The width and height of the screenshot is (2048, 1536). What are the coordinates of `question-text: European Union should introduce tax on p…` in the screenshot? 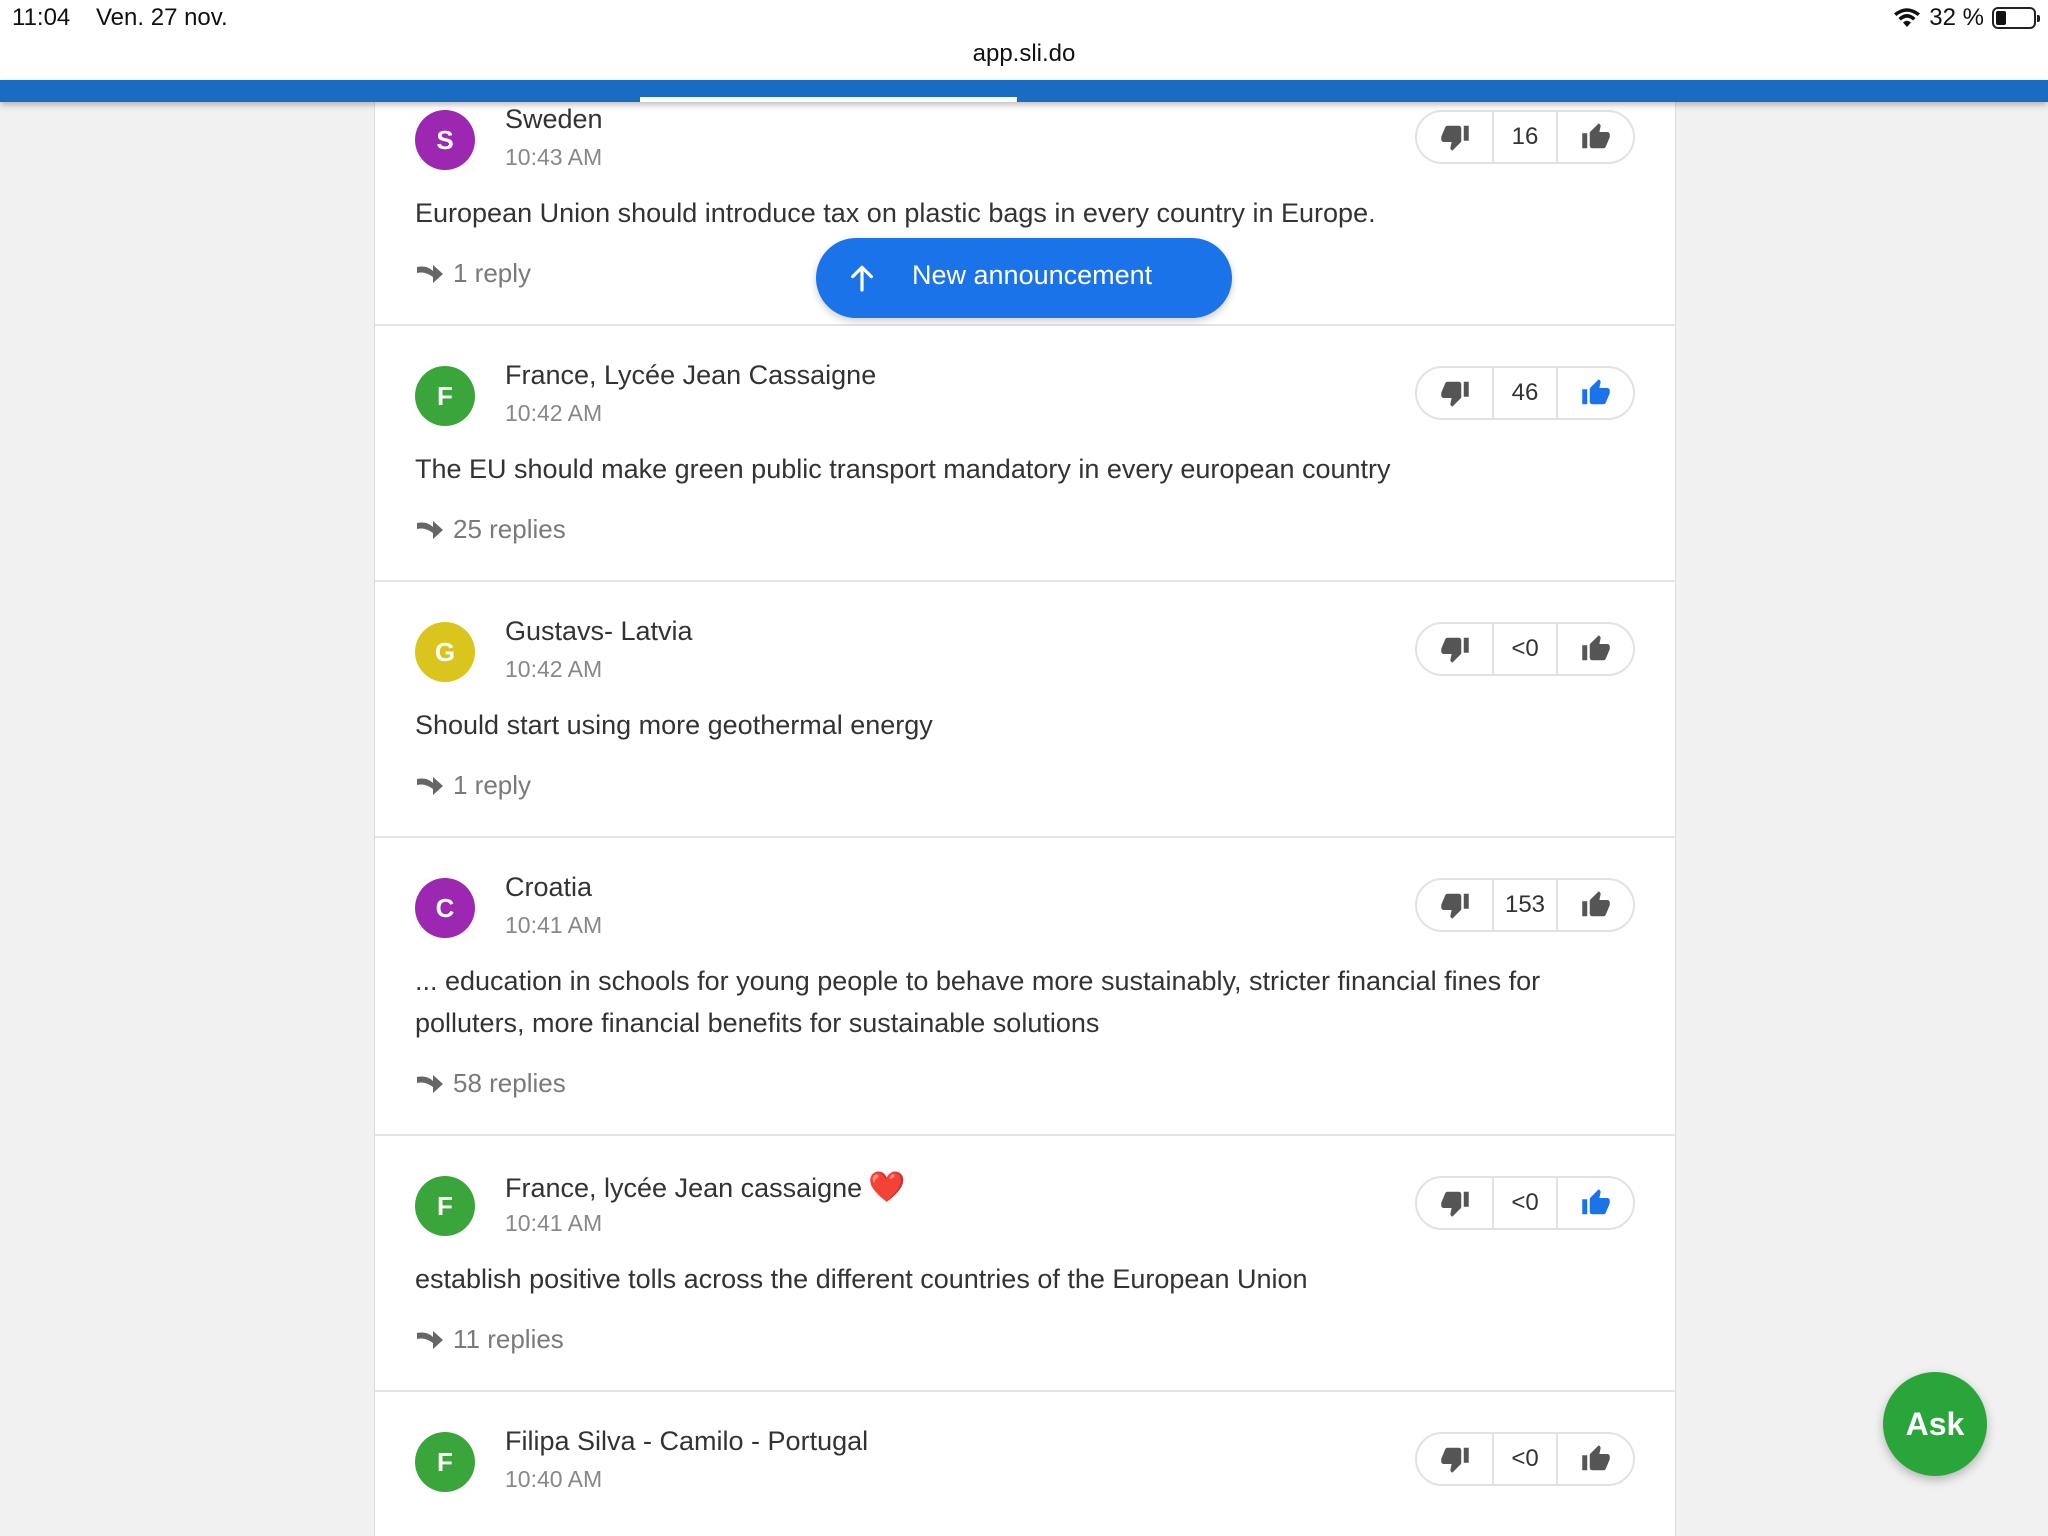 It's located at (895, 213).